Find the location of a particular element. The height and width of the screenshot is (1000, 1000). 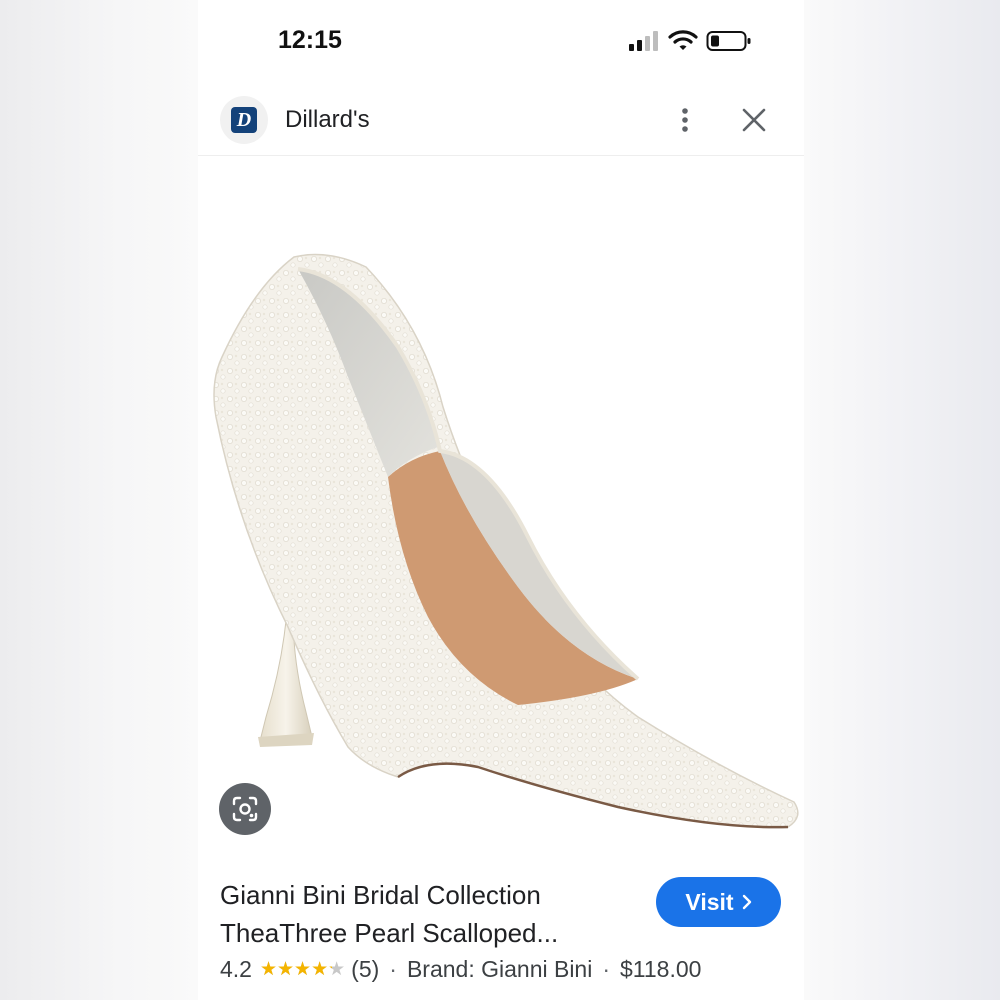

star-rating: ★★★★★ ★★★★★ is located at coordinates (302, 969).